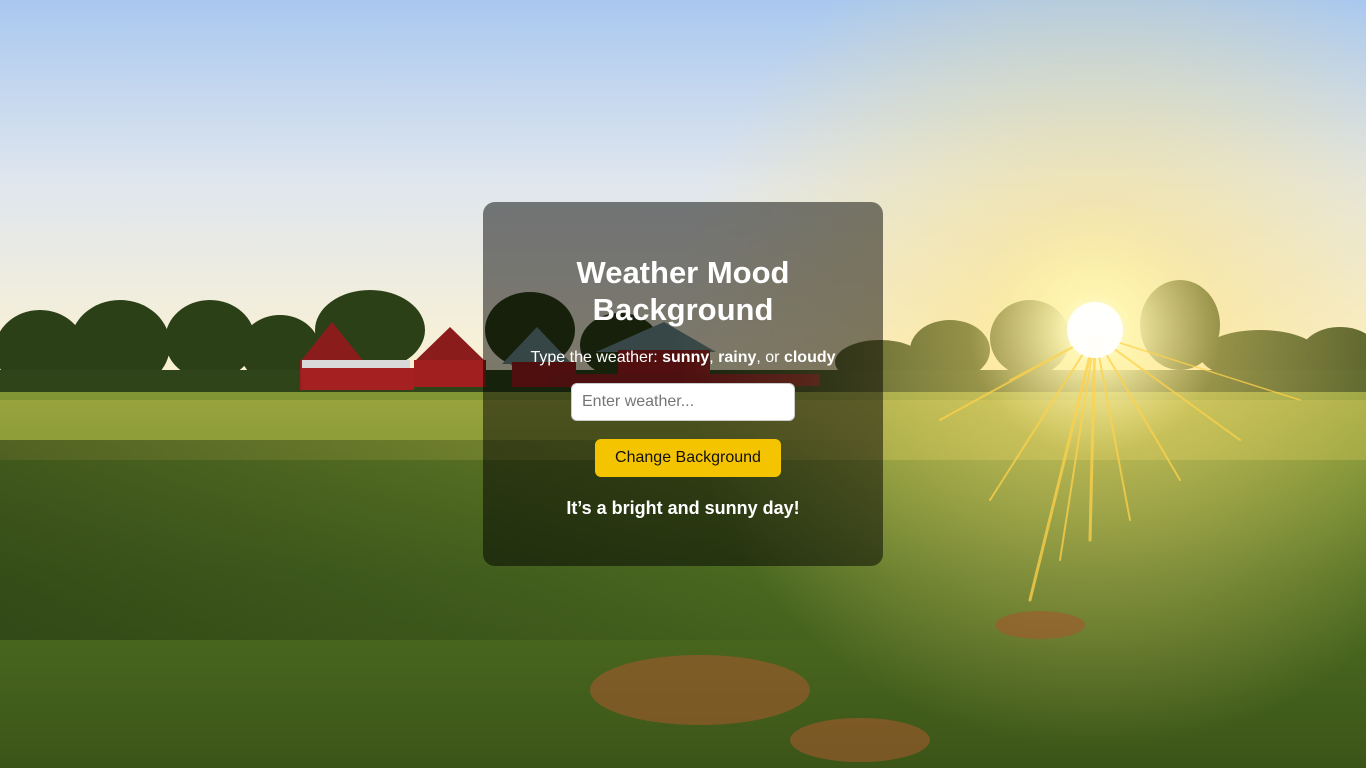  What do you see at coordinates (770, 357) in the screenshot?
I see `instructions-separator: , or` at bounding box center [770, 357].